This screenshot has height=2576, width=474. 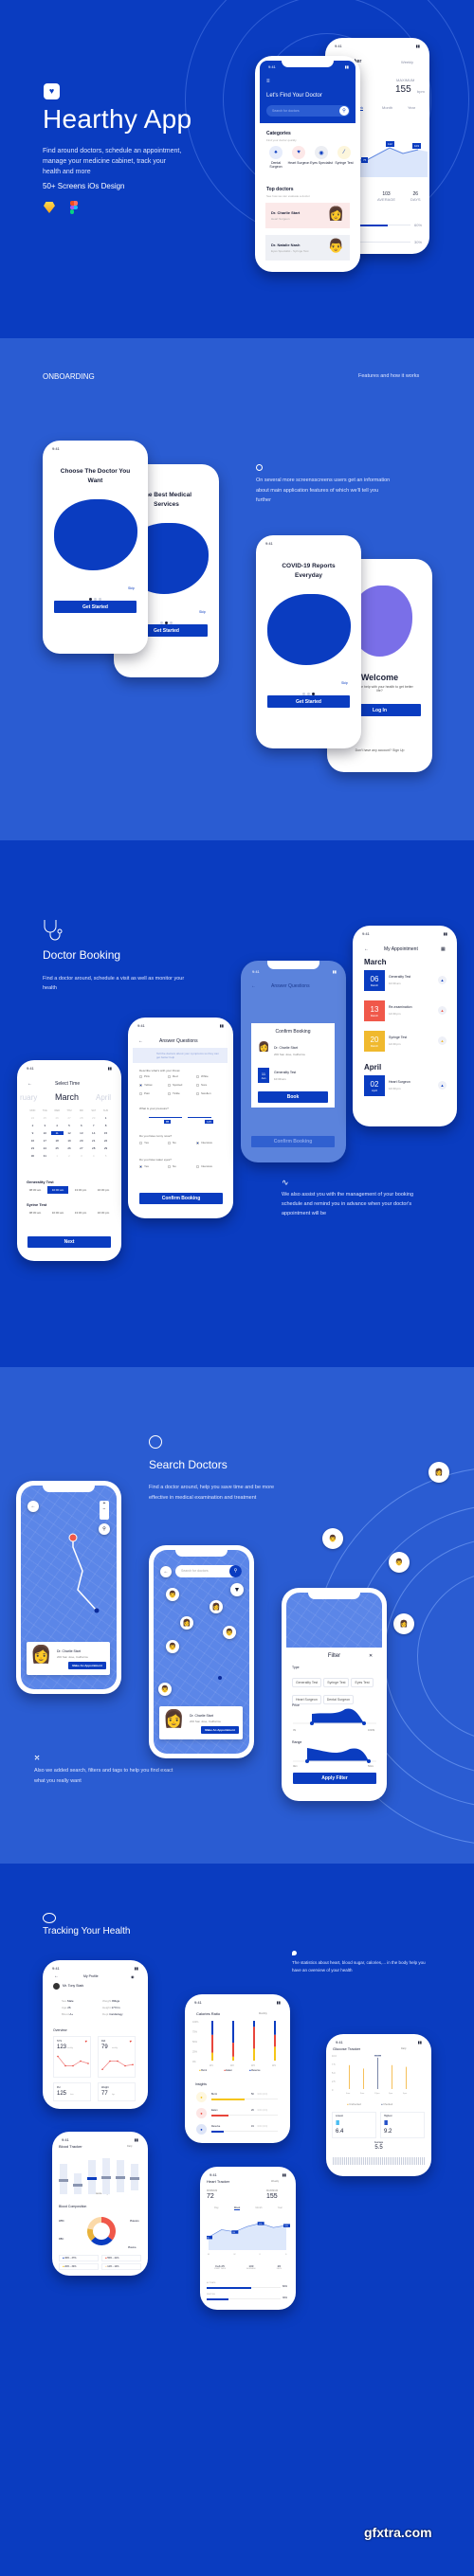 I want to click on doctor-card: Dr. Charlie Start Heart Surgeon 👩, so click(x=307, y=215).